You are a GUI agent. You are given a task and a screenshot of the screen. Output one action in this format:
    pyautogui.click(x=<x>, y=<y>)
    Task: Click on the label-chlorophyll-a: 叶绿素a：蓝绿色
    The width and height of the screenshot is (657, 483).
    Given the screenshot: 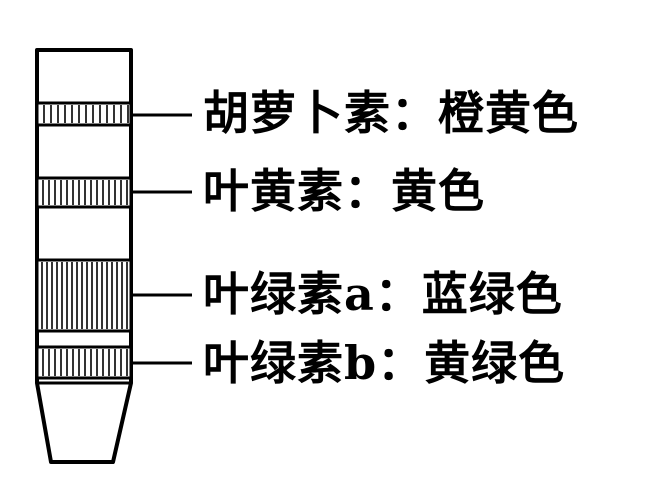 What is the action you would take?
    pyautogui.click(x=383, y=294)
    